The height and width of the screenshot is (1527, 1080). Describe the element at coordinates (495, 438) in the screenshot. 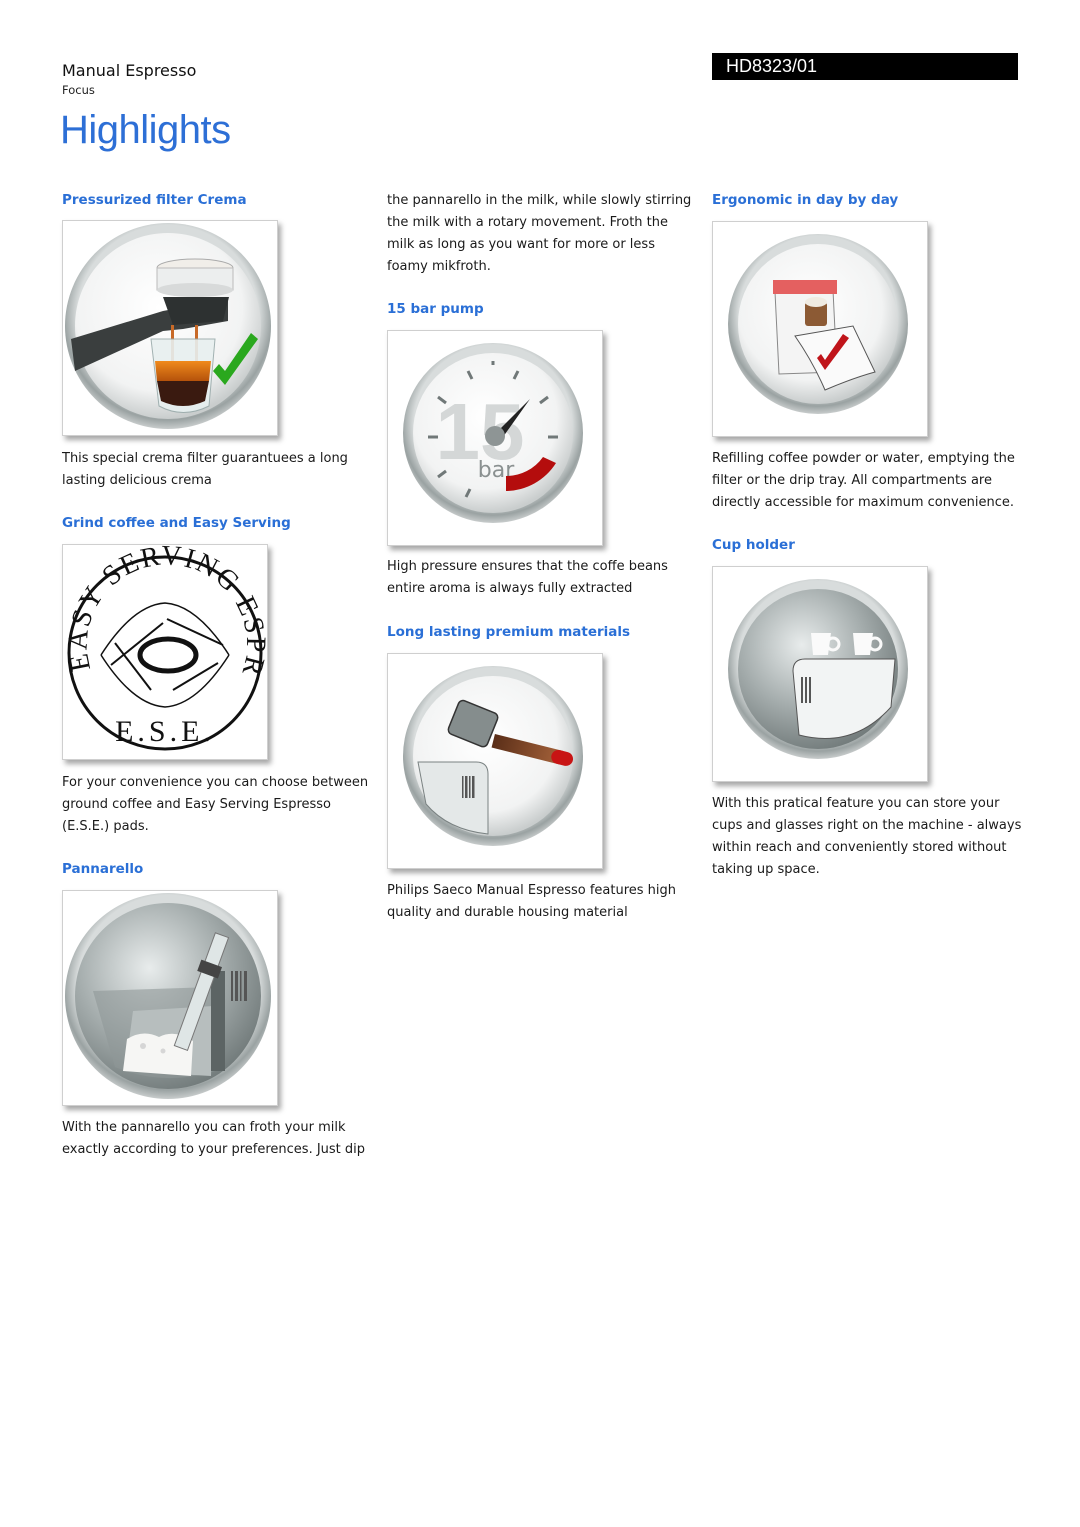

I see `pressure-gauge-icon: 15 bar` at that location.